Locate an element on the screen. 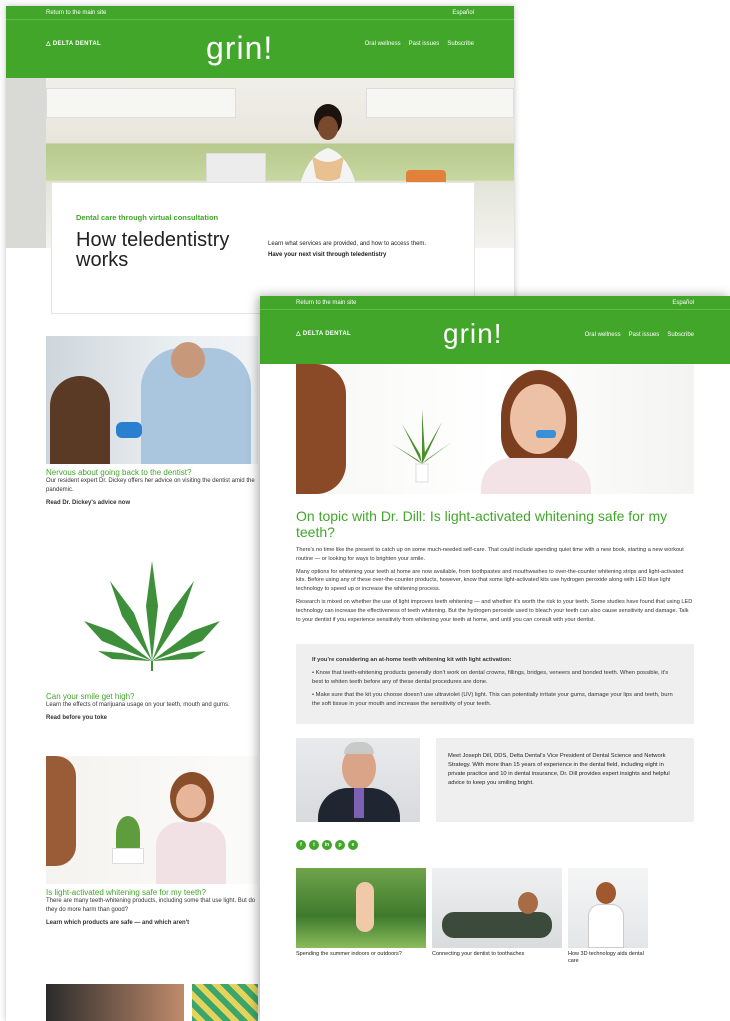  related-article: Connecting your dentist to toothaches is located at coordinates (497, 916).